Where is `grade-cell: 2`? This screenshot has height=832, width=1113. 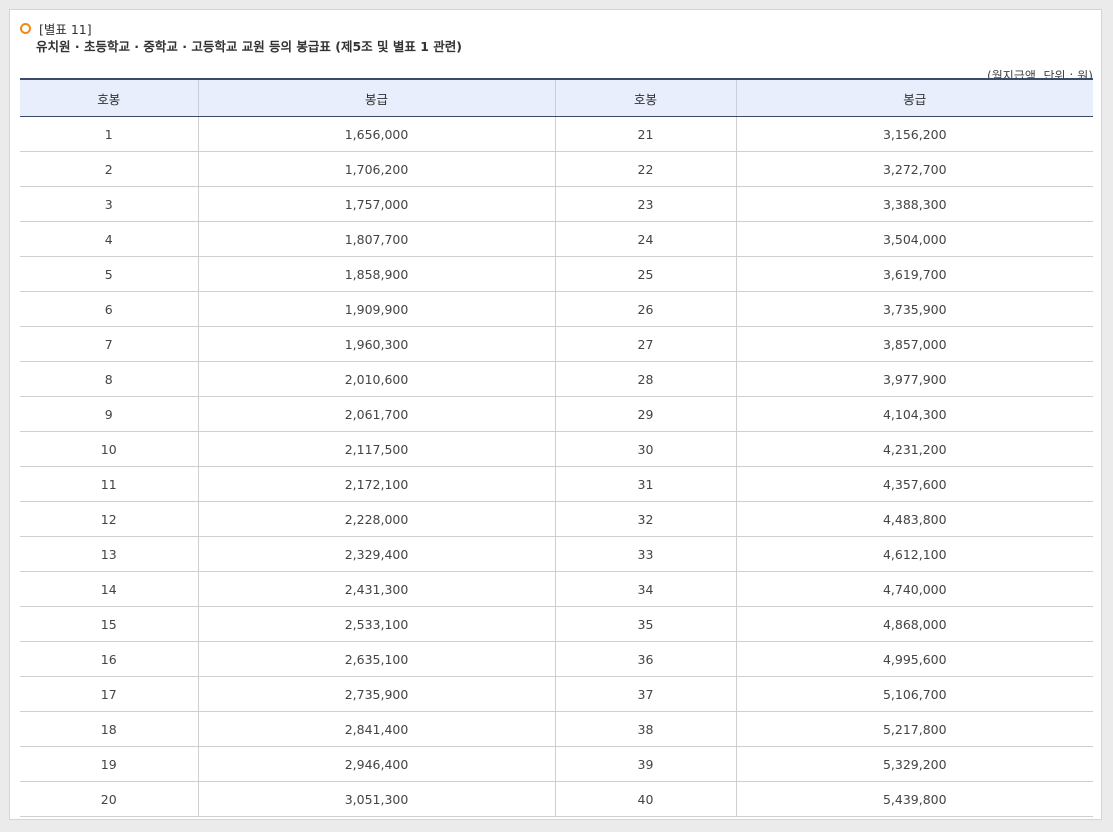 grade-cell: 2 is located at coordinates (109, 169).